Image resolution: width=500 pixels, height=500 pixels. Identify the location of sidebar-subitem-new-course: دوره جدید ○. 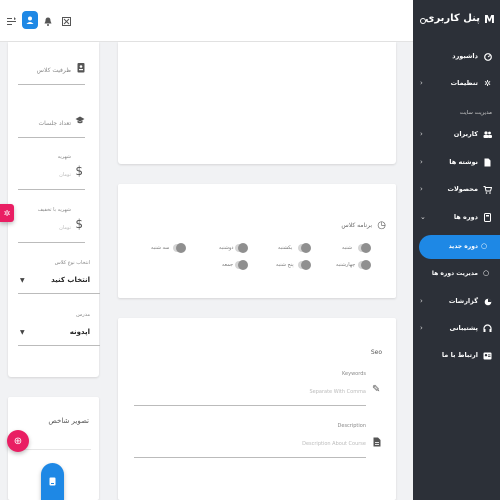
(459, 247).